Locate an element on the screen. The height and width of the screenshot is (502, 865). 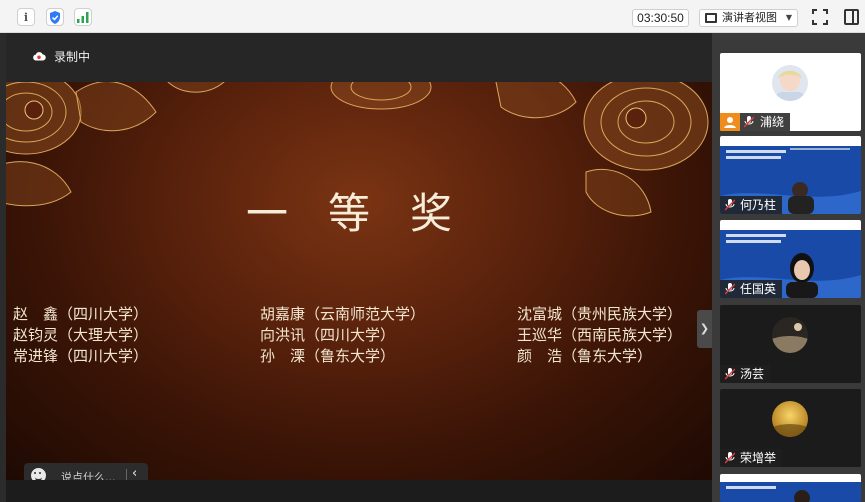
recording-status-label: 录制中 is located at coordinates (72, 57).